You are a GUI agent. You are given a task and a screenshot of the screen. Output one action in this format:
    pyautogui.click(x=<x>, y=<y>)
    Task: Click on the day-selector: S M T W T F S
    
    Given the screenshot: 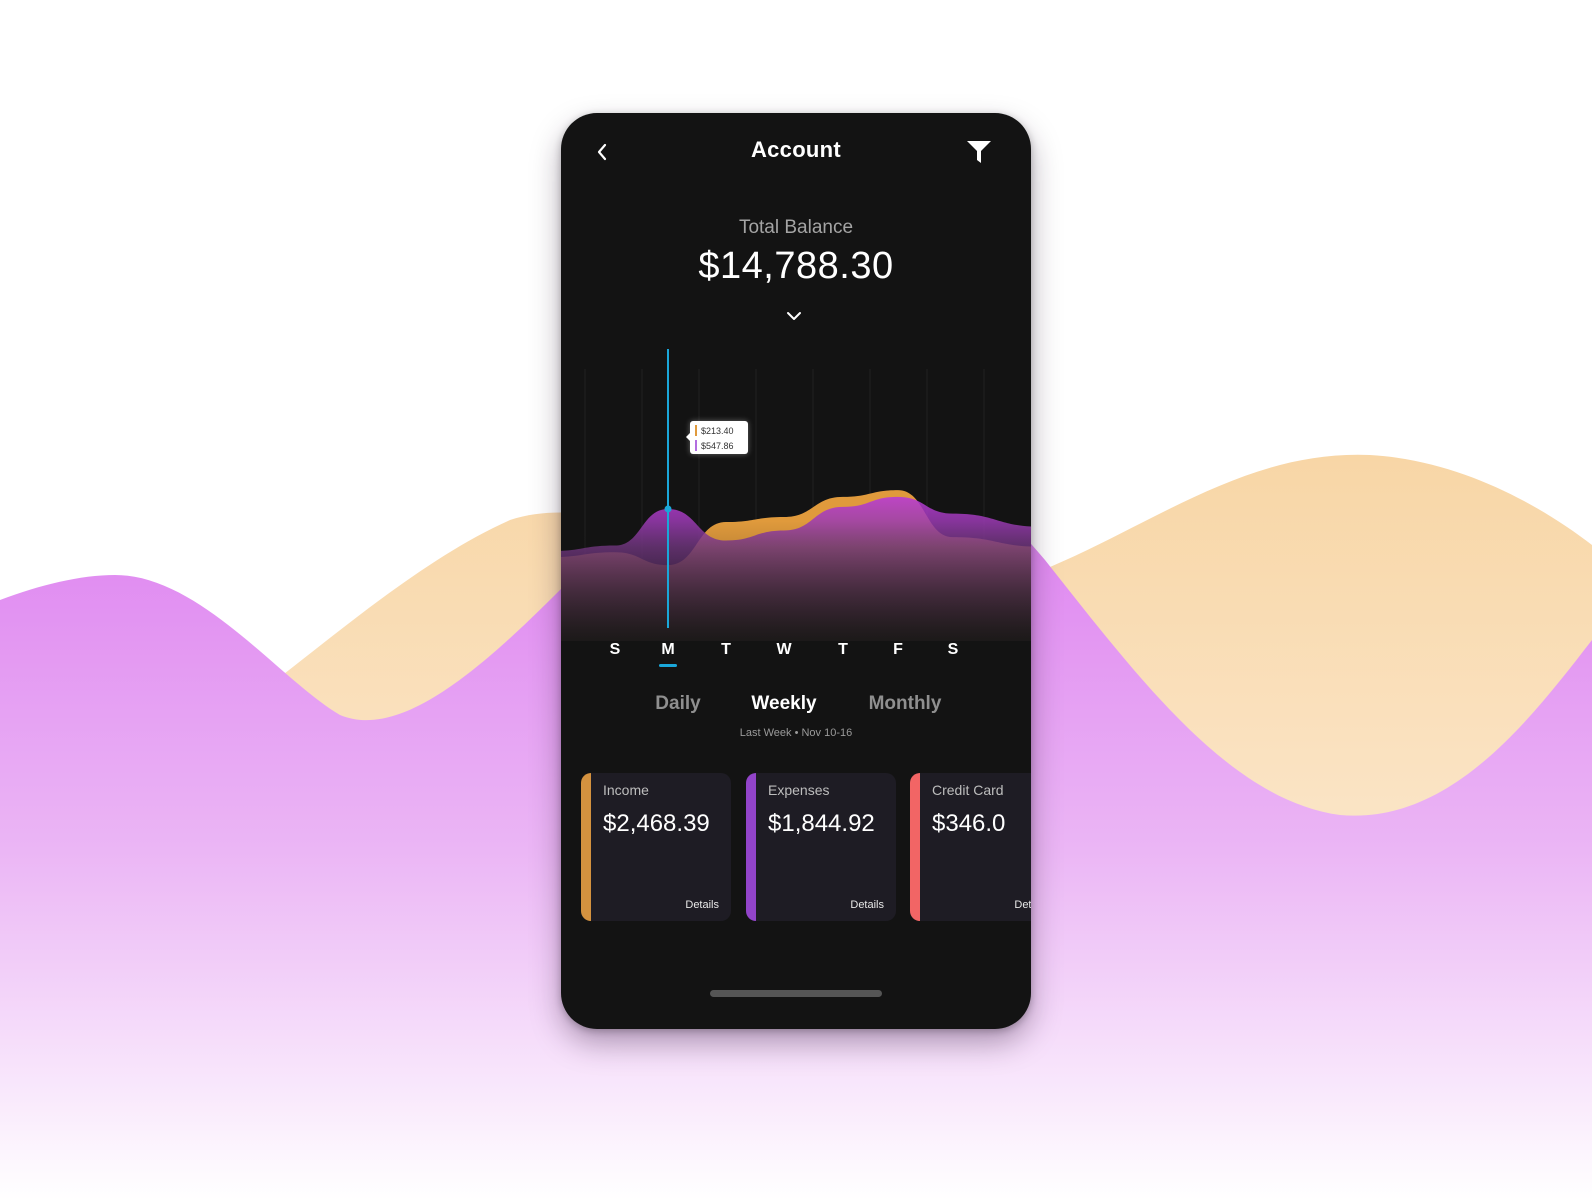 What is the action you would take?
    pyautogui.click(x=796, y=656)
    